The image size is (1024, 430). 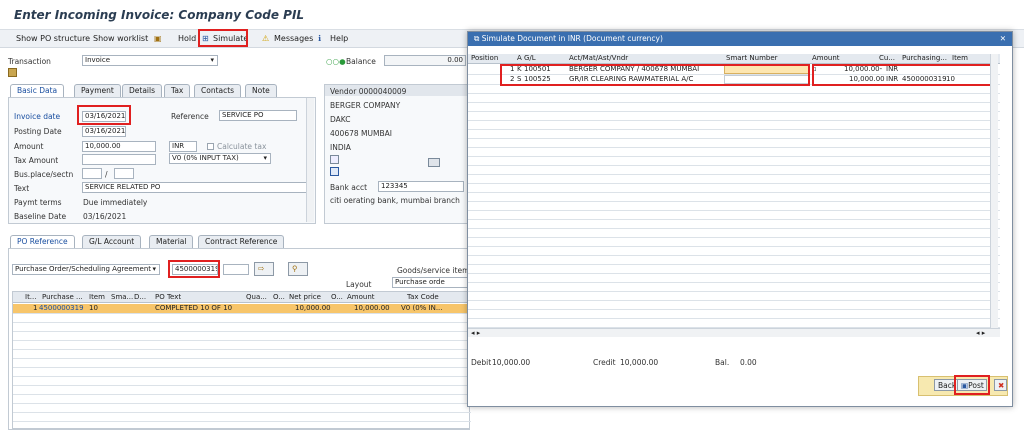 I want to click on po-item-field, so click(x=236, y=269).